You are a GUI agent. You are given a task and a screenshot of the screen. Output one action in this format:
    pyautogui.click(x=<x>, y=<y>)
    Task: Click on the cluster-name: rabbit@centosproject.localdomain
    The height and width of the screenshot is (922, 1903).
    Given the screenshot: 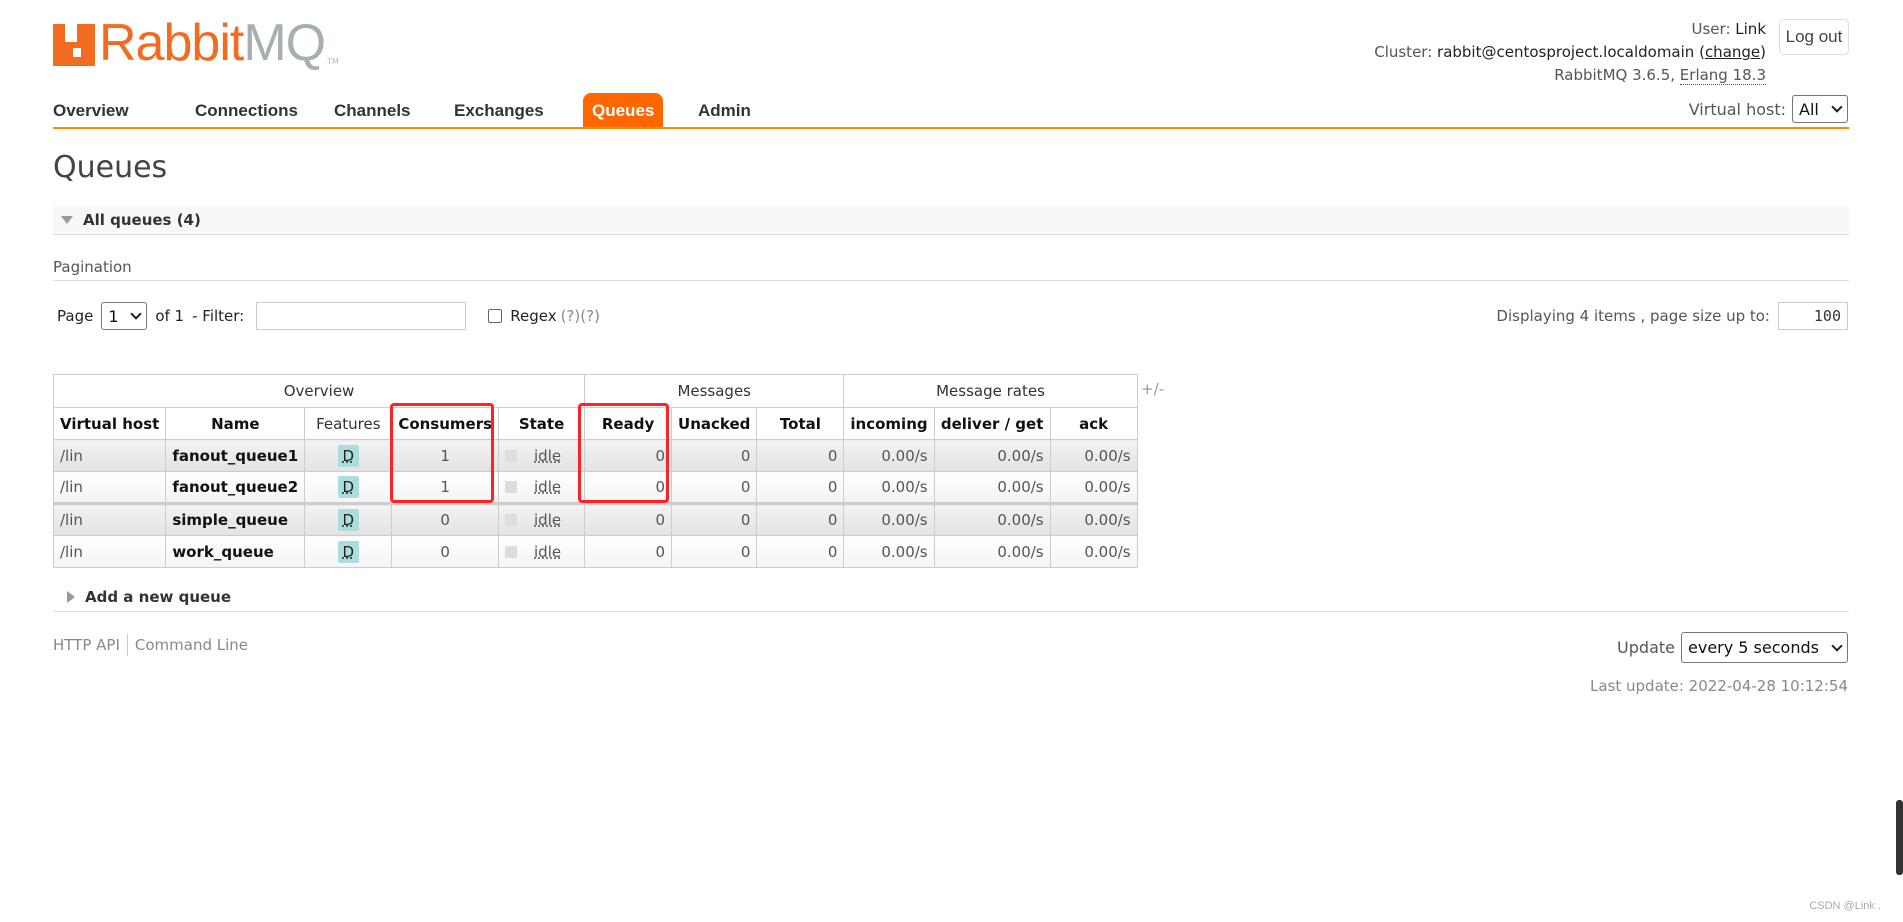 What is the action you would take?
    pyautogui.click(x=1566, y=52)
    